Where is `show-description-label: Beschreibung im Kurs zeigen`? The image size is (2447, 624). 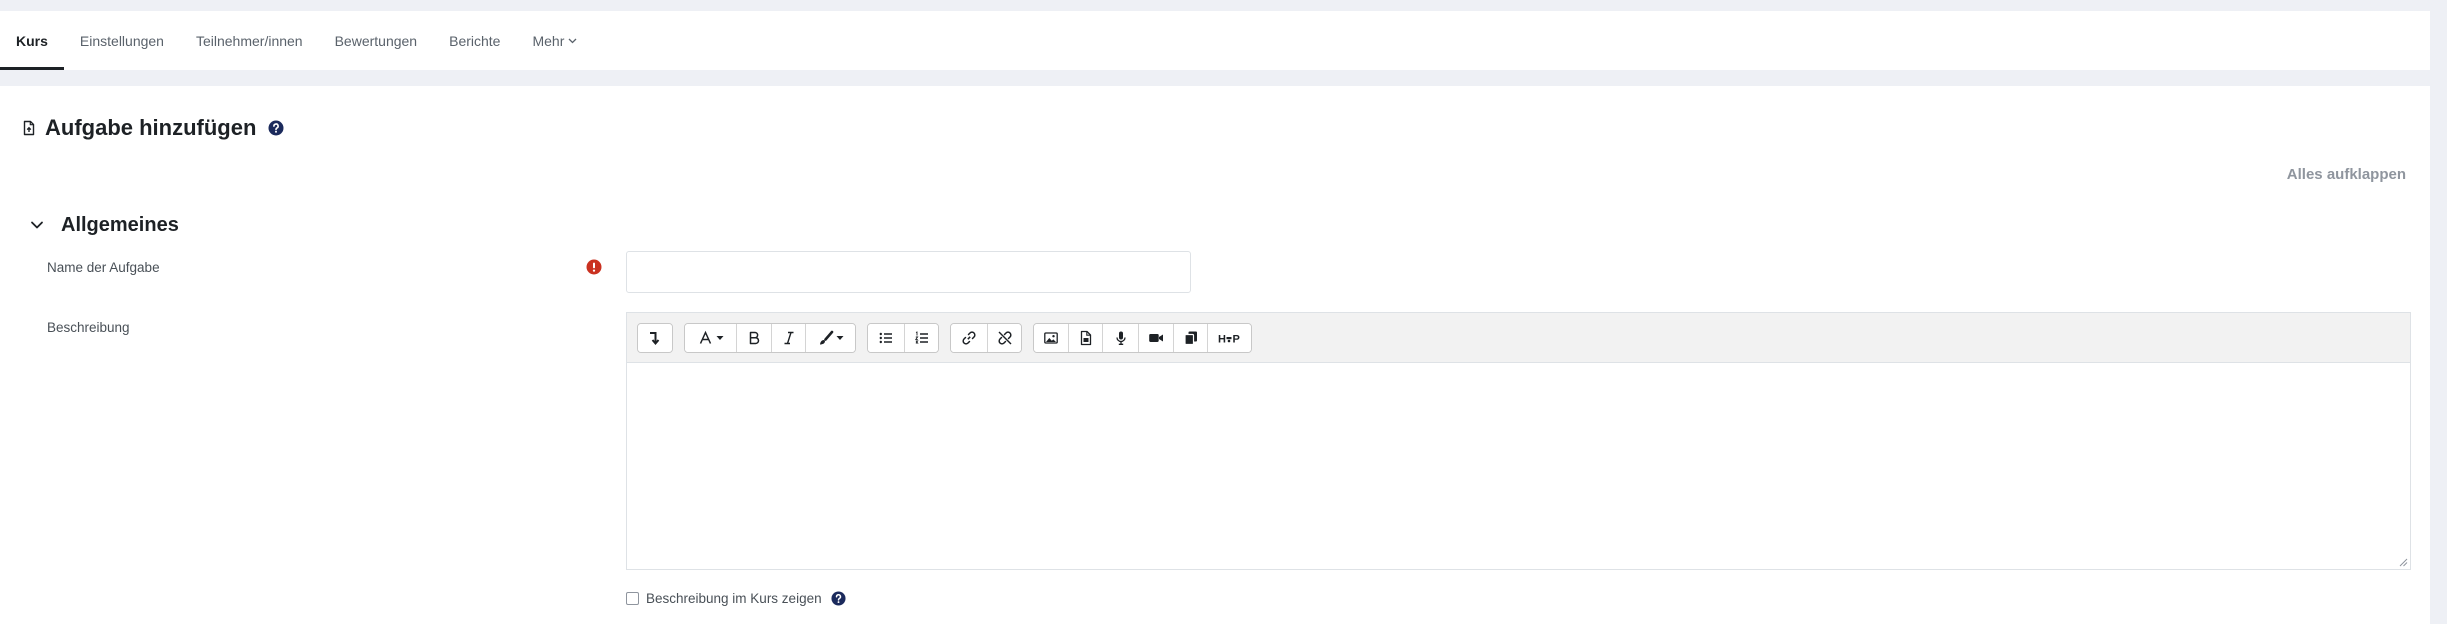 show-description-label: Beschreibung im Kurs zeigen is located at coordinates (734, 598).